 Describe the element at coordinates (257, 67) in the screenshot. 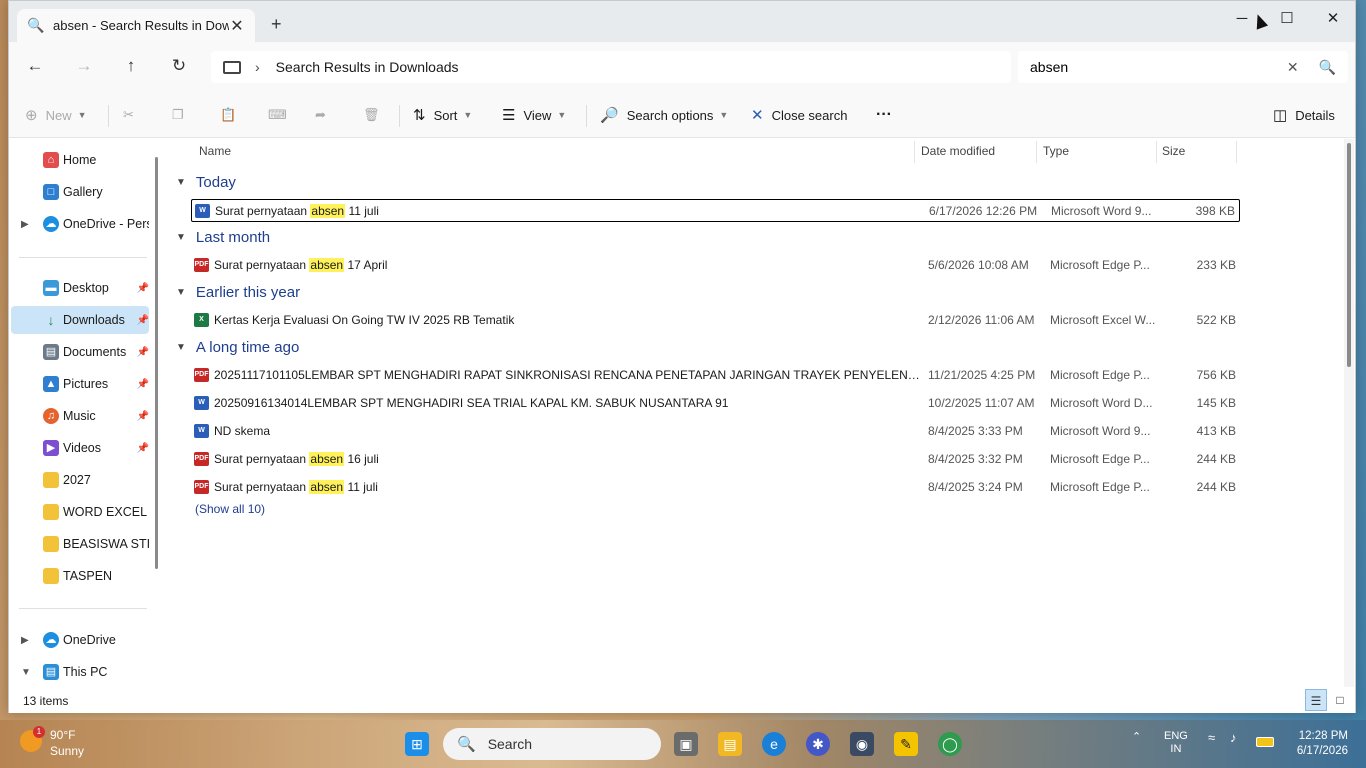

I see `chevron-right-icon: ›` at that location.